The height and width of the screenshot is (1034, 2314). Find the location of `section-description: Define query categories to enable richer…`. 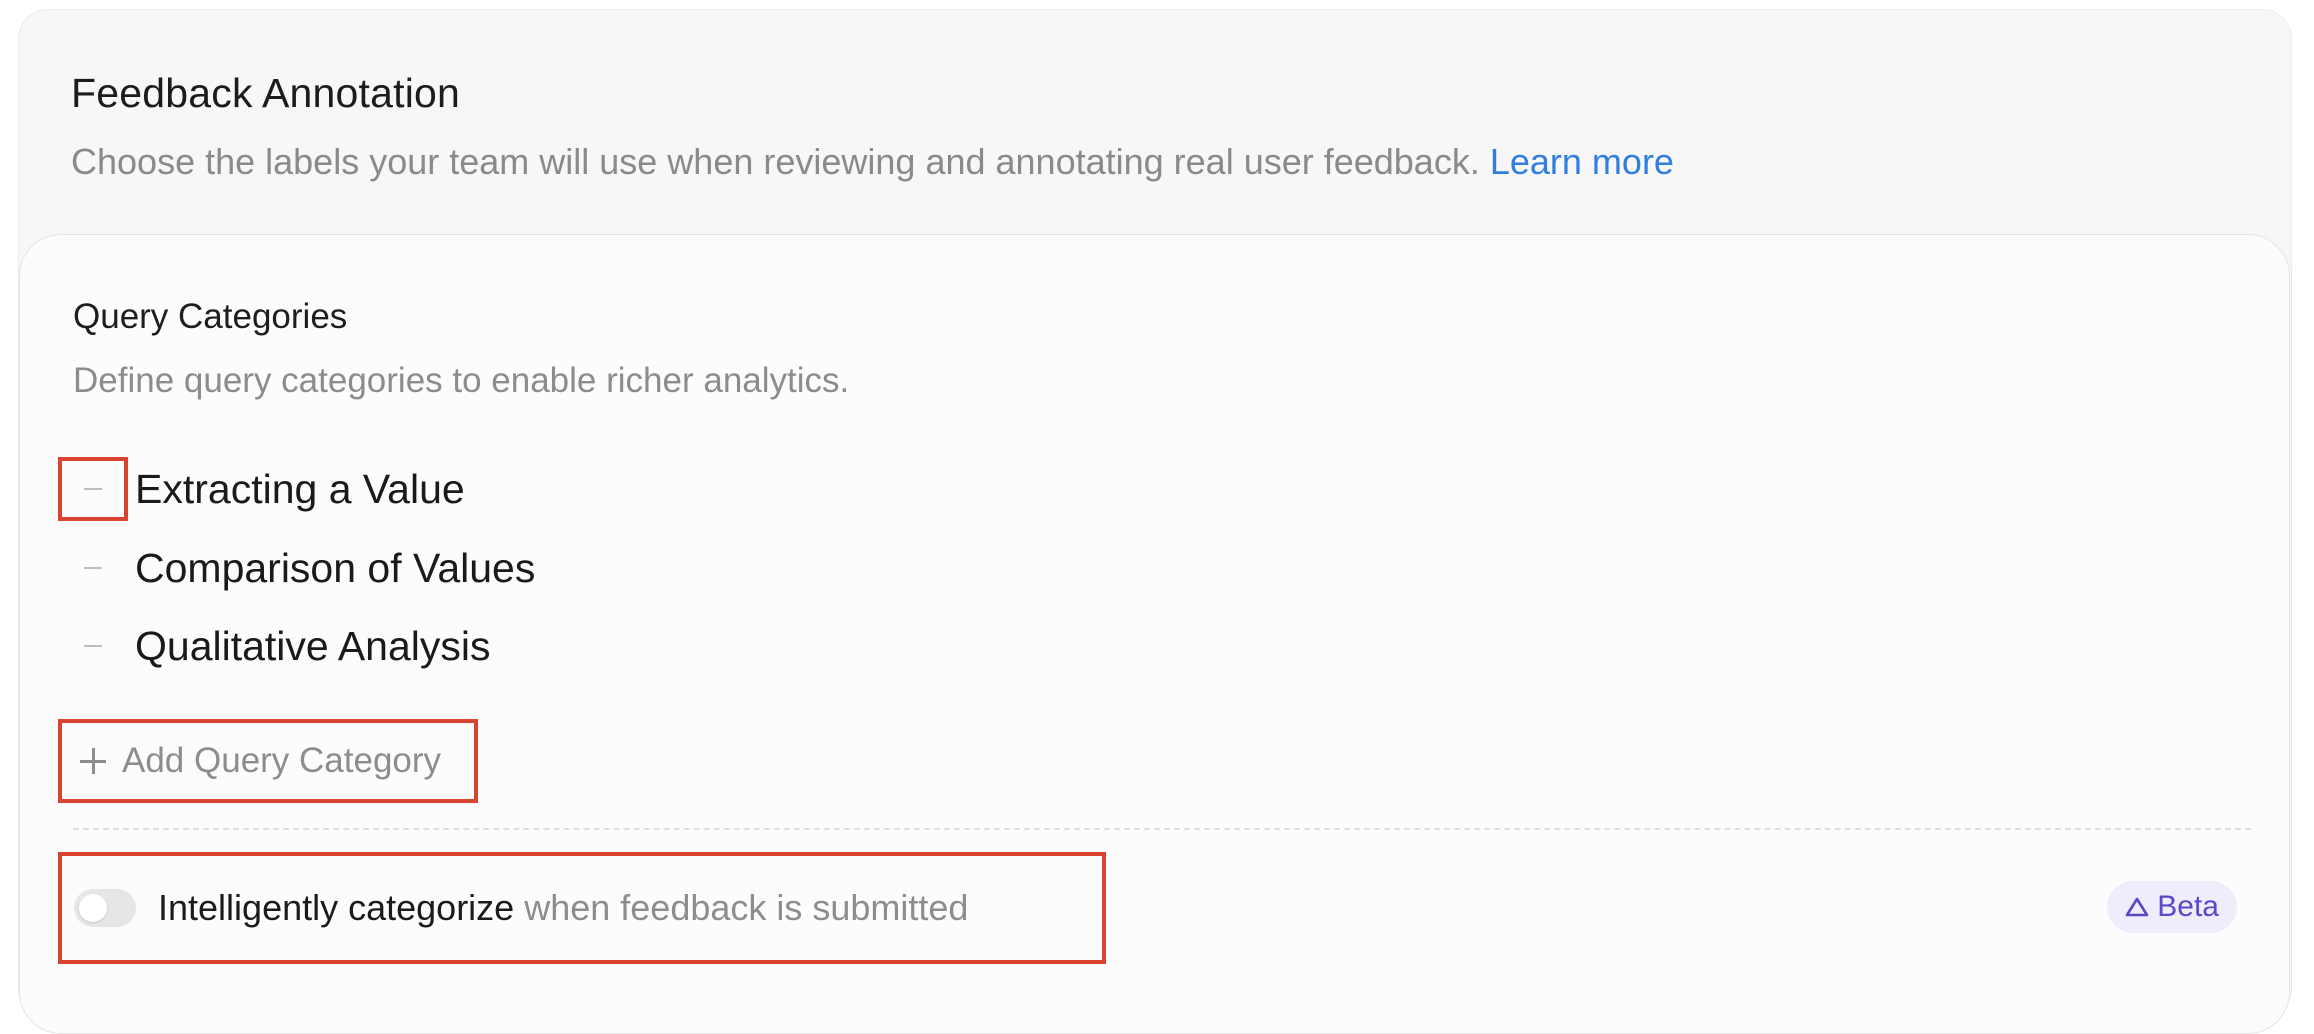

section-description: Define query categories to enable richer… is located at coordinates (461, 380).